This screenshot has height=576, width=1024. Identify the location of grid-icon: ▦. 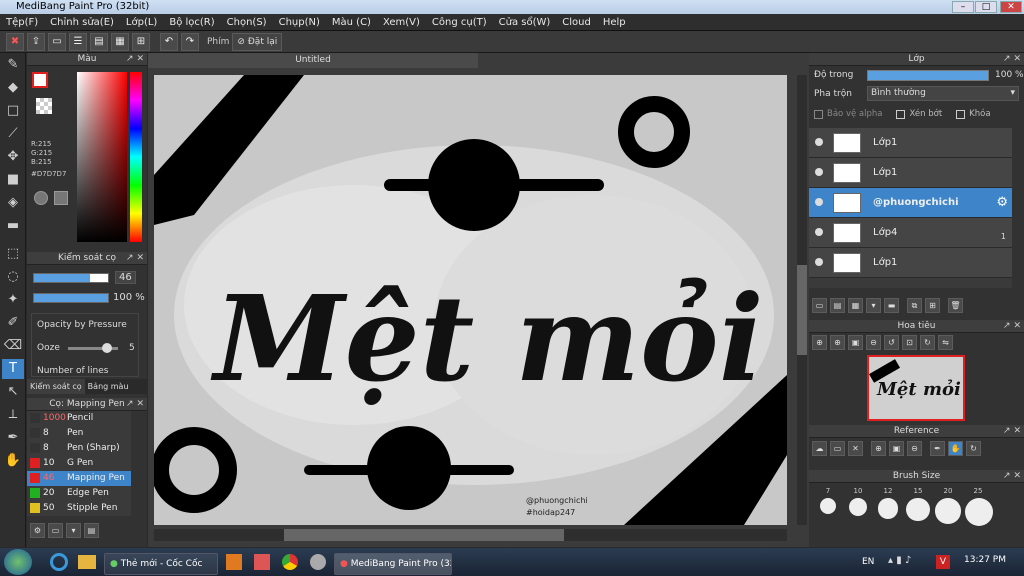
(120, 41).